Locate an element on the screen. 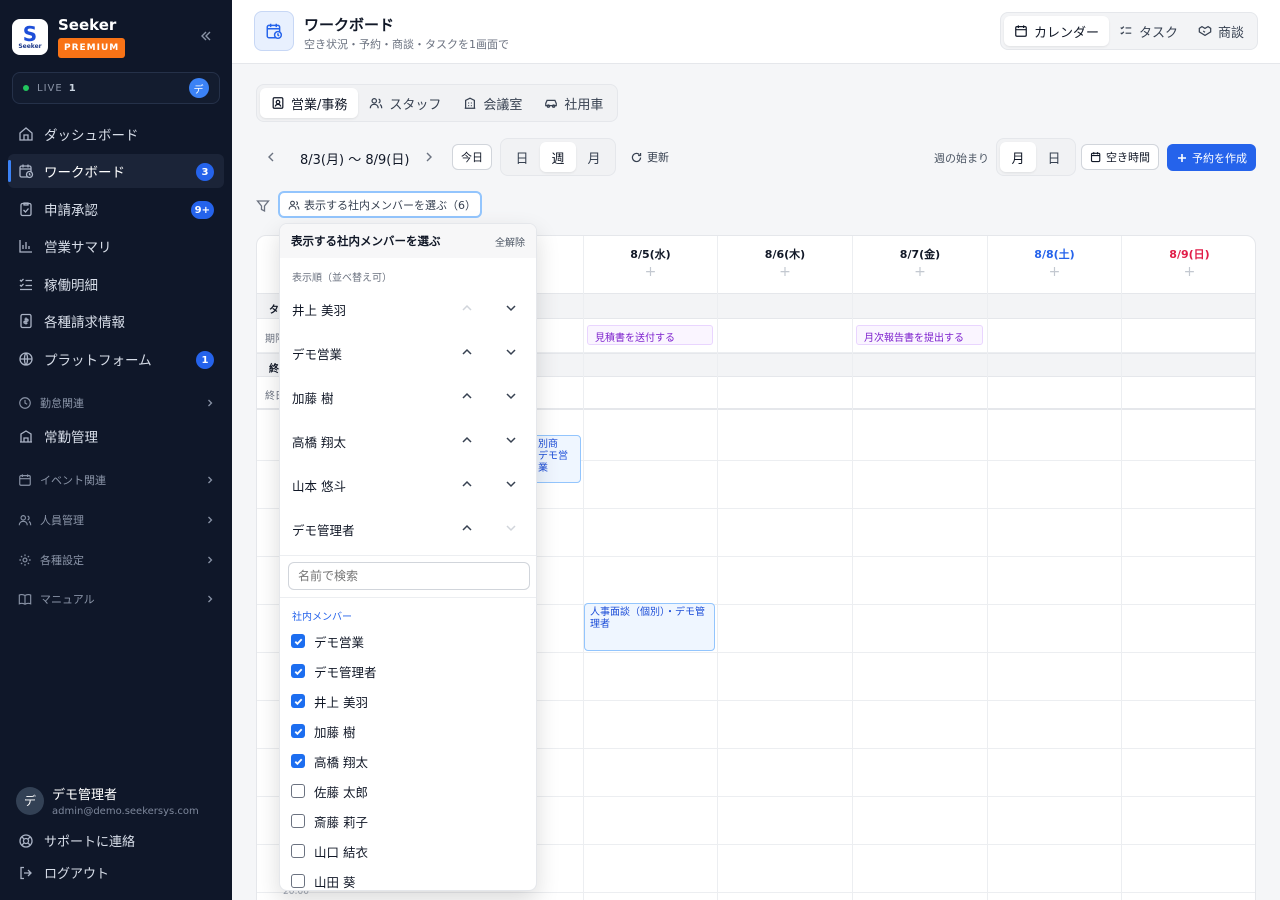 The height and width of the screenshot is (900, 1280). member-option: デモ営業 is located at coordinates (327, 641).